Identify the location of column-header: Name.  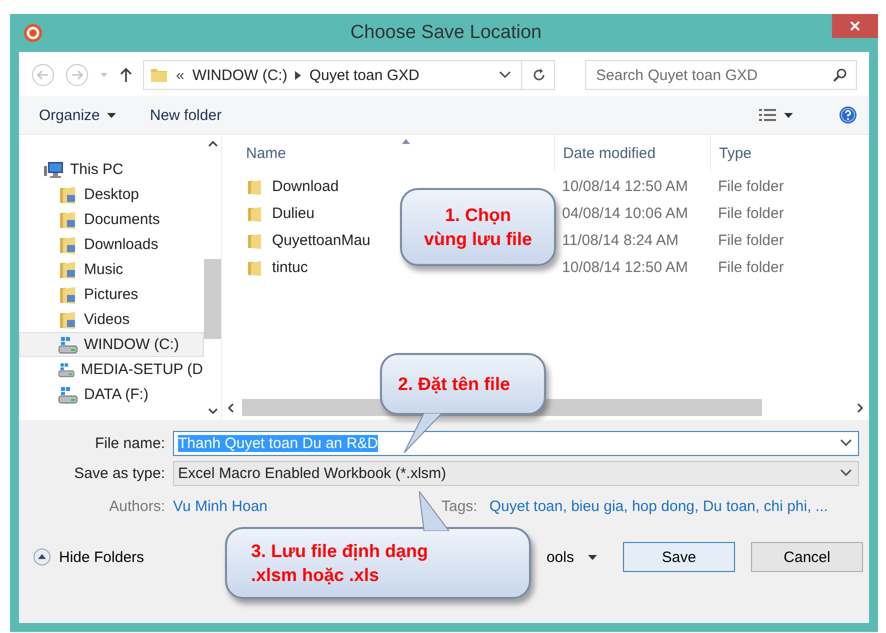
(388, 153).